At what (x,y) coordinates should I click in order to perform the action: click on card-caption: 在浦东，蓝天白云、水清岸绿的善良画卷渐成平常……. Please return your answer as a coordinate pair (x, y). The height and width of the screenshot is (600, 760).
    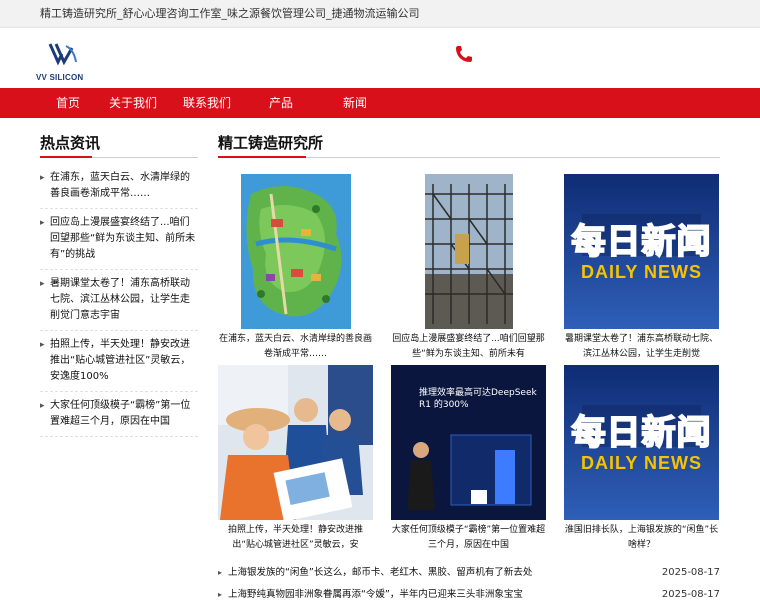
    Looking at the image, I should click on (295, 347).